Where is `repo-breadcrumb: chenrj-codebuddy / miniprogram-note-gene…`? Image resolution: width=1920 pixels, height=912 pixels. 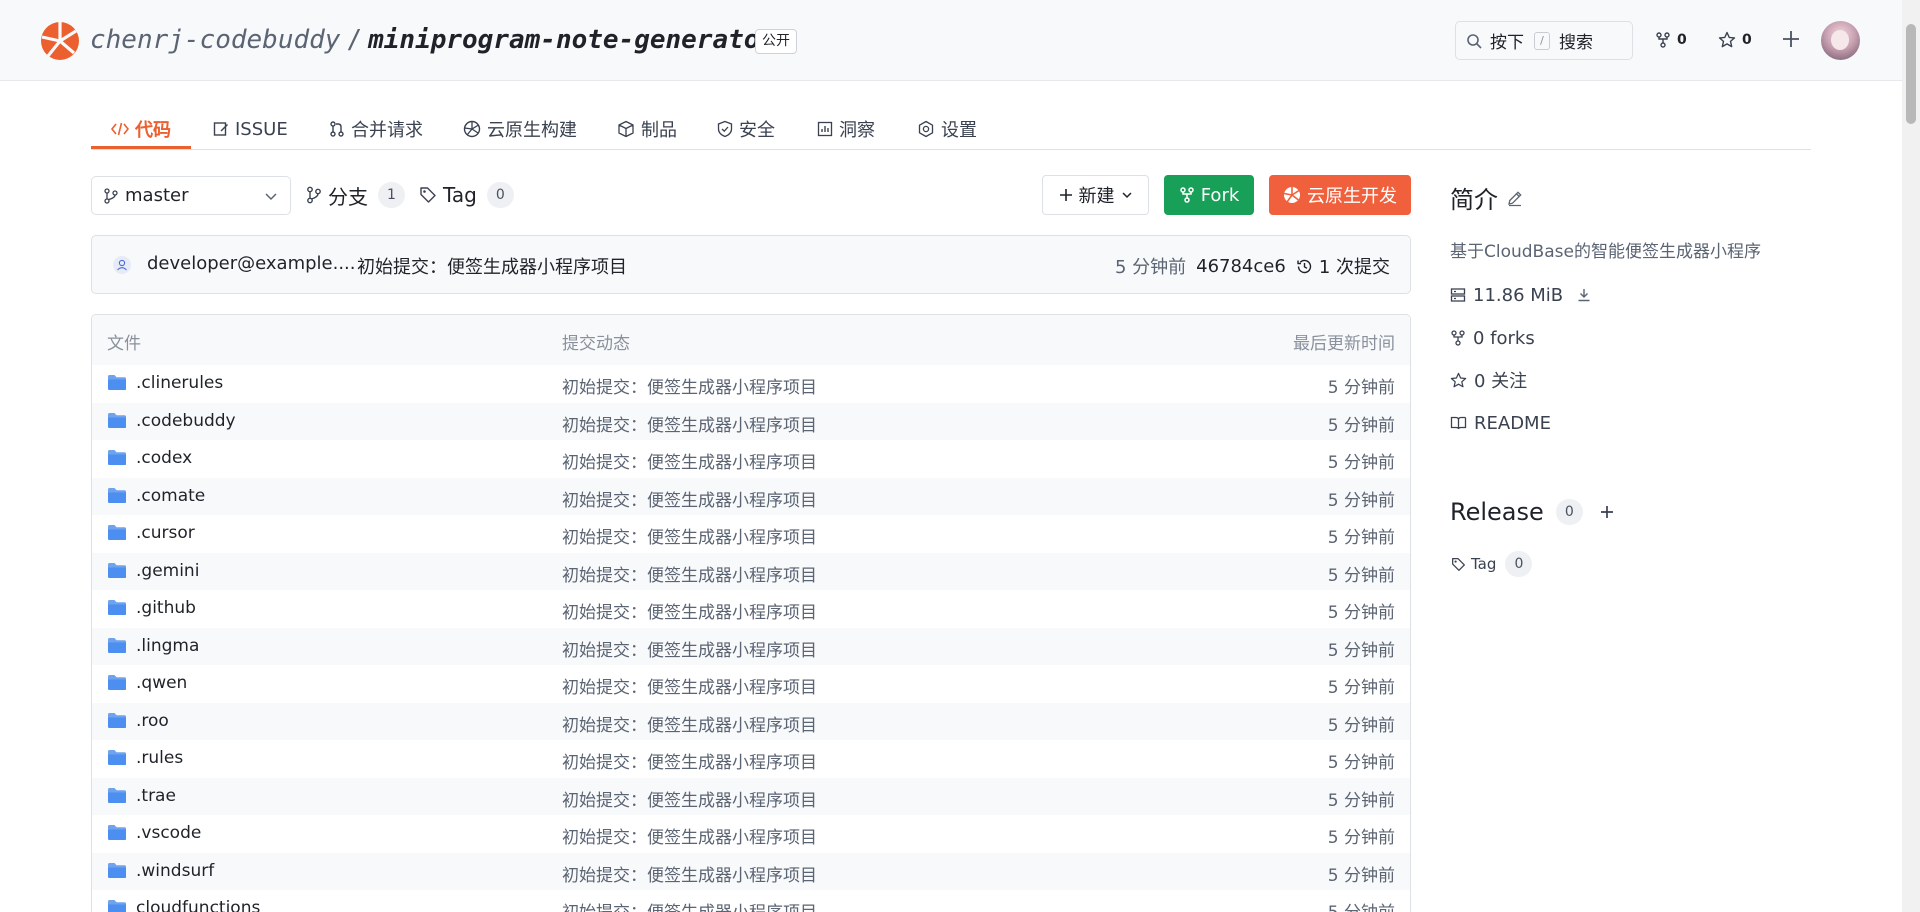
repo-breadcrumb: chenrj-codebuddy / miniprogram-note-gene… is located at coordinates (432, 40).